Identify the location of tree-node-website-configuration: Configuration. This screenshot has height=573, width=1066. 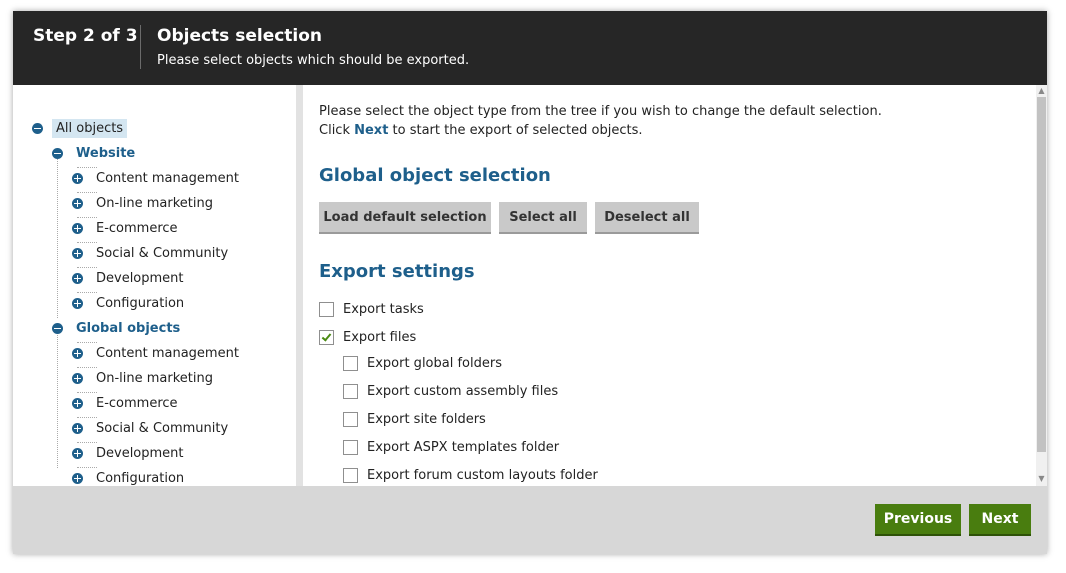
(130, 303).